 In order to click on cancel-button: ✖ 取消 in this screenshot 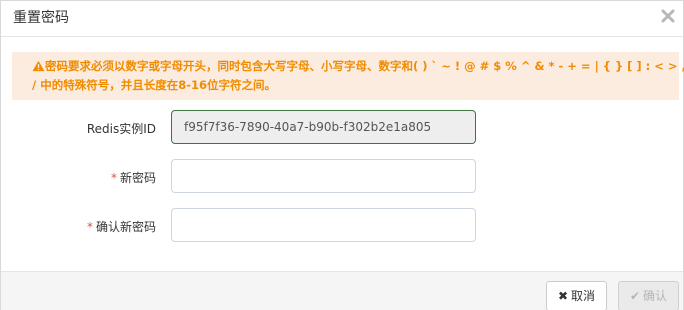, I will do `click(576, 295)`.